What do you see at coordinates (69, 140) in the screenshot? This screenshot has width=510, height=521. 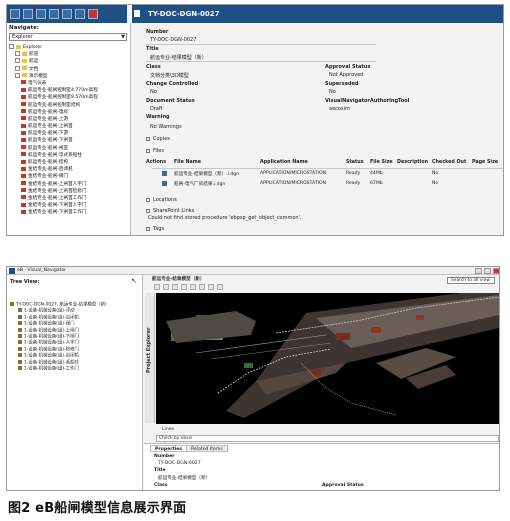 I see `tree-item: 航运专业-船闸-下闸首` at bounding box center [69, 140].